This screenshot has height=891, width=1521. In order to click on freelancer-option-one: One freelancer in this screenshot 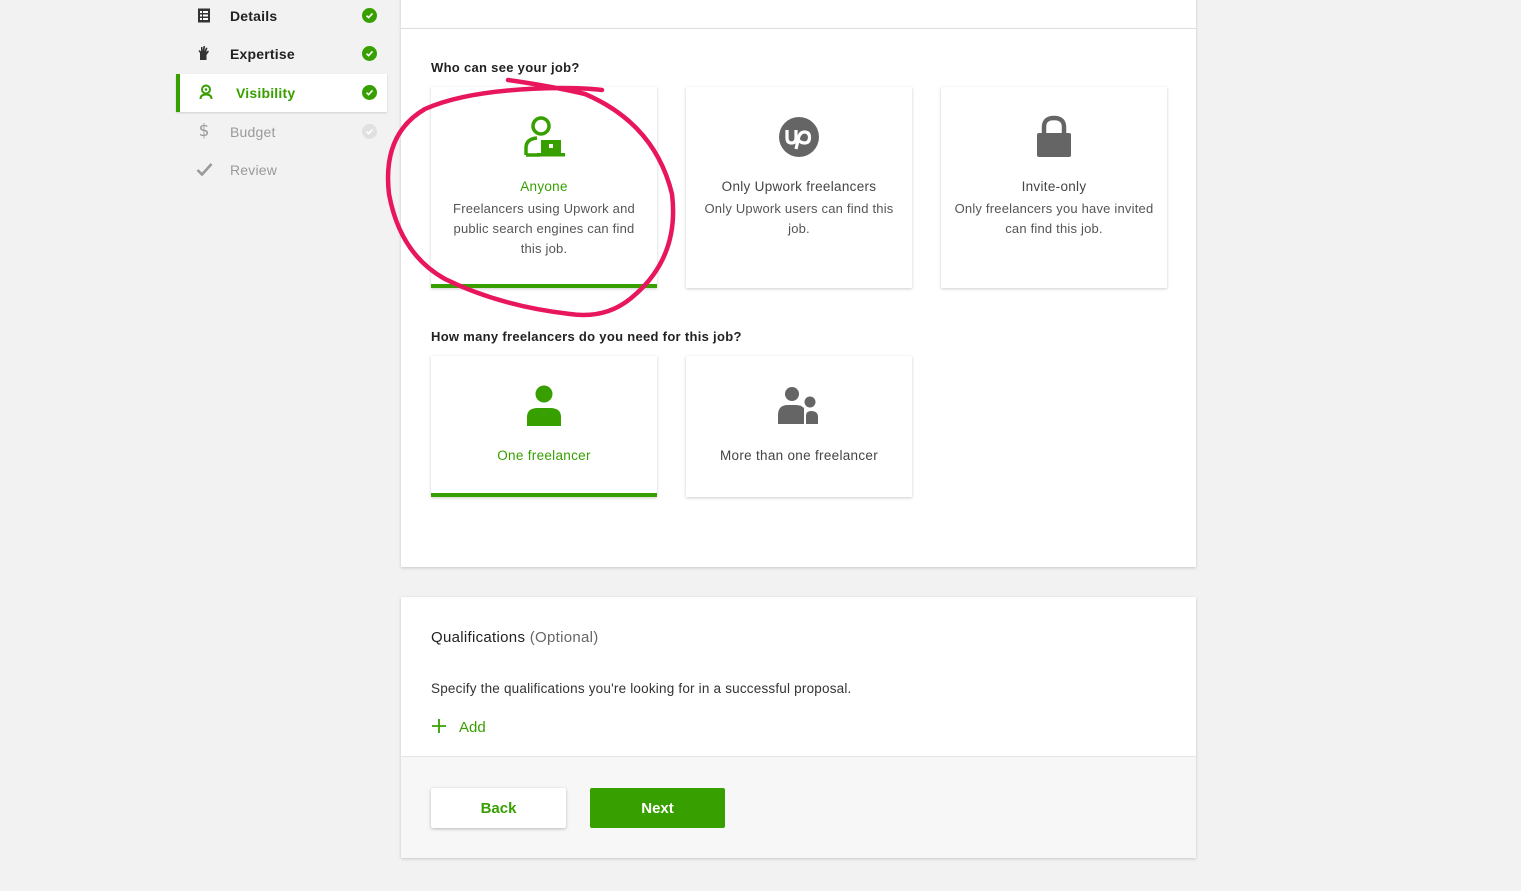, I will do `click(544, 426)`.